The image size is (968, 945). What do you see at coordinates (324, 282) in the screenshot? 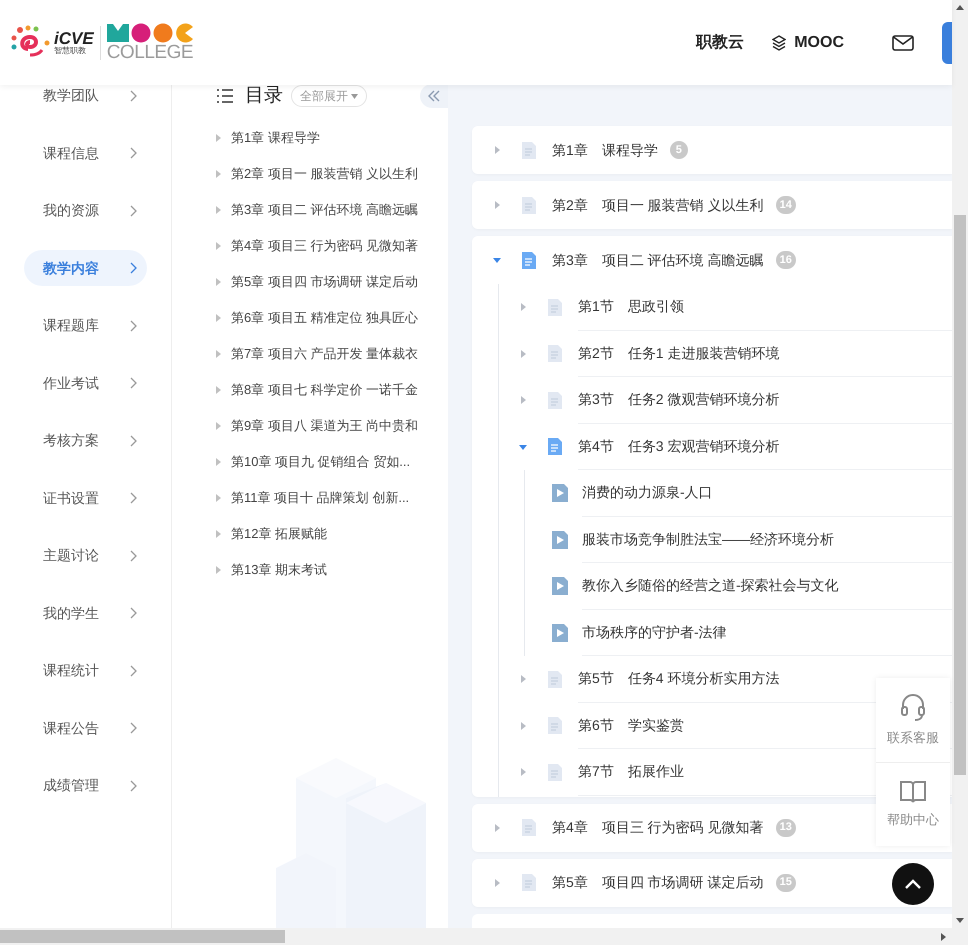
I see `catalog-chapter: 第5章 项目四 市场调研 谋定后动` at bounding box center [324, 282].